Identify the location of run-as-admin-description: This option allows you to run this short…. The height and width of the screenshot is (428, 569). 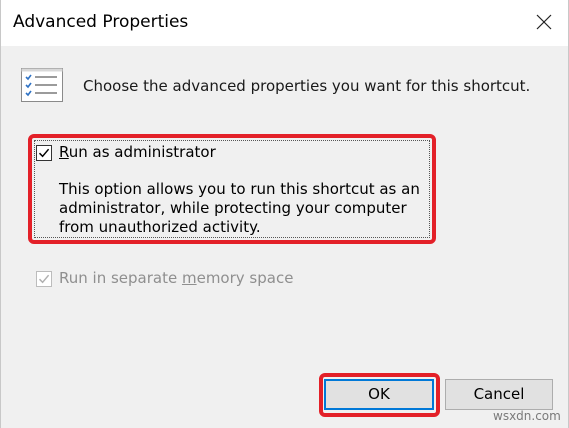
(239, 208).